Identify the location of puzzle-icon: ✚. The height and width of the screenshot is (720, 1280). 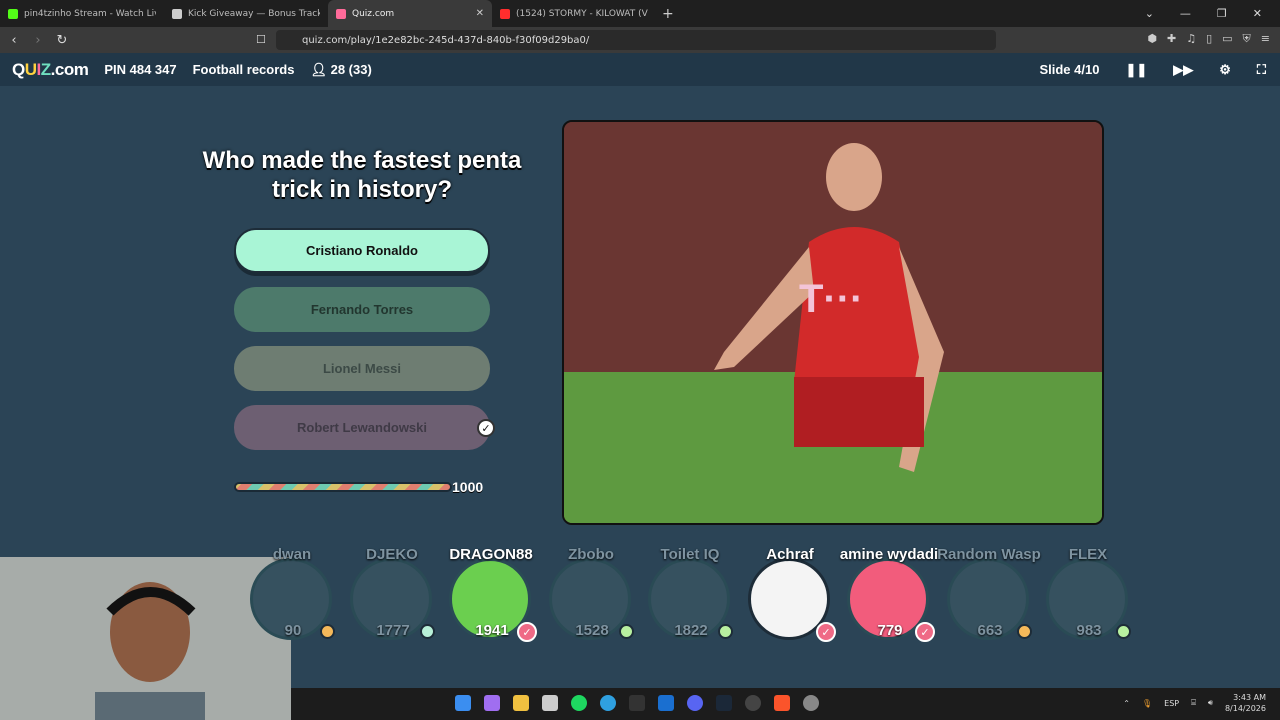
(1171, 39).